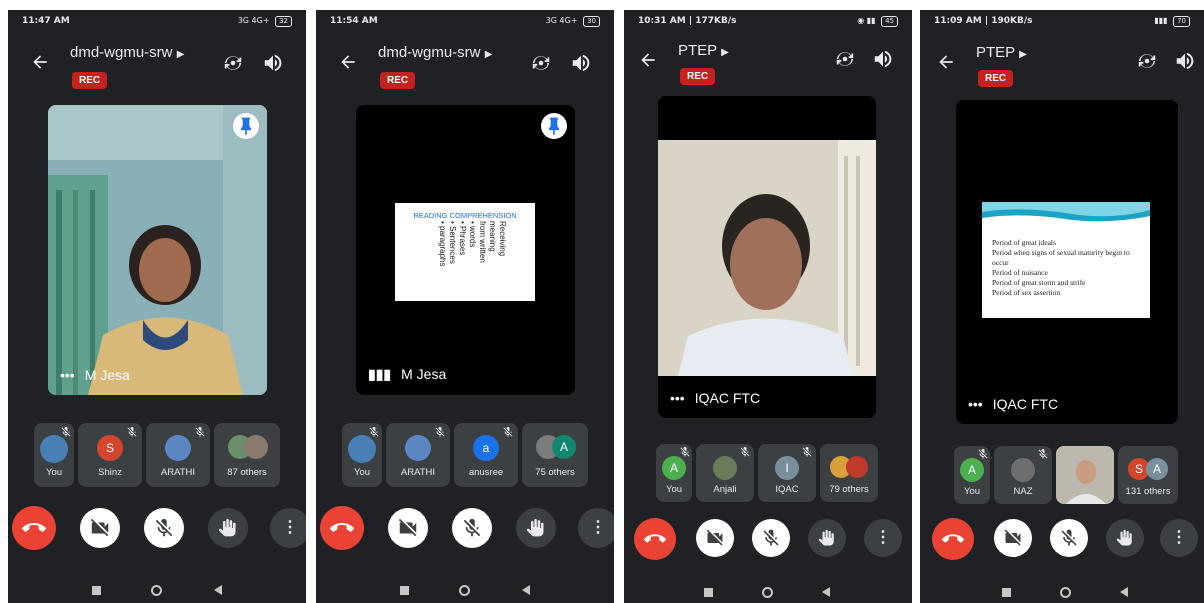  I want to click on participant-anjali: Anjali, so click(725, 473).